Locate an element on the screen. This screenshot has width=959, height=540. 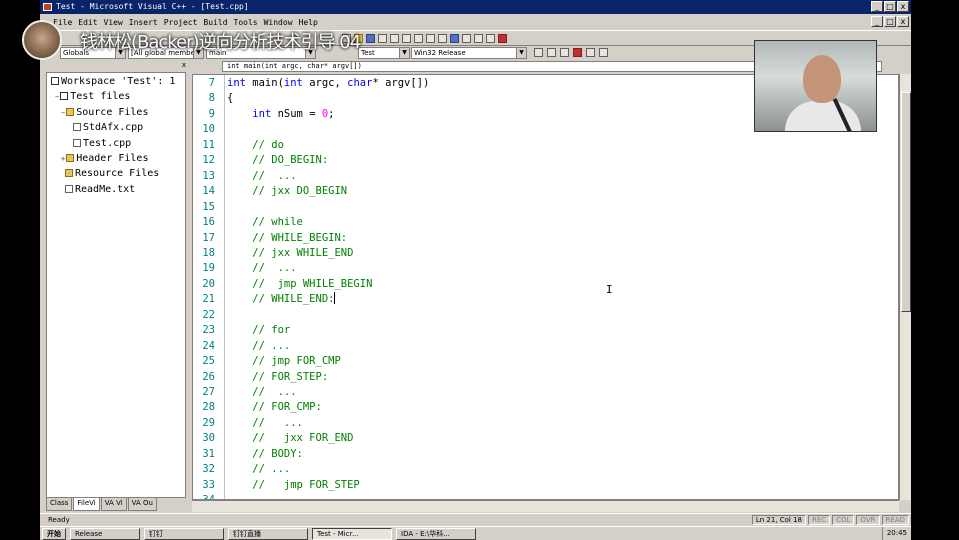
comment-token: // jxx WHILE_END is located at coordinates (290, 252).